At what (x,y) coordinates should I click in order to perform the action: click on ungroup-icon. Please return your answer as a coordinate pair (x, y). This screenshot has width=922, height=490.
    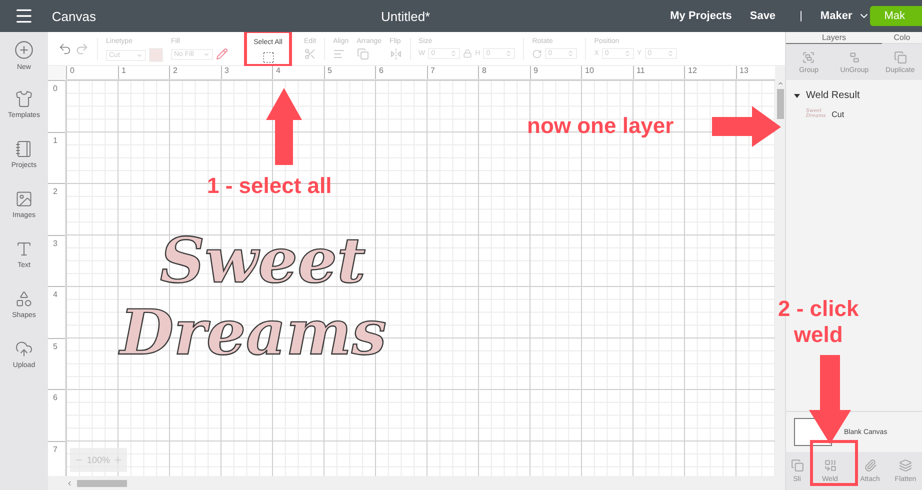
    Looking at the image, I should click on (854, 57).